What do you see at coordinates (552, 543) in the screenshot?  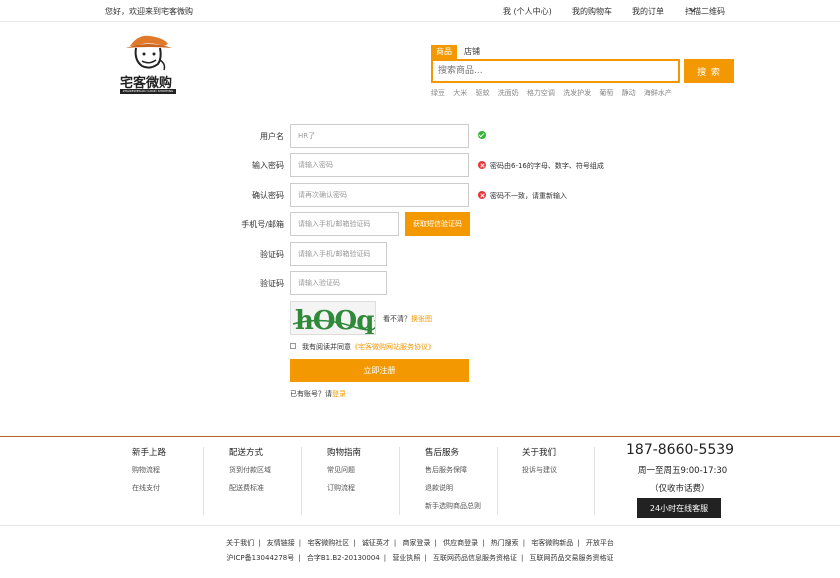 I see `footer-nav-link: 宅客微购新品` at bounding box center [552, 543].